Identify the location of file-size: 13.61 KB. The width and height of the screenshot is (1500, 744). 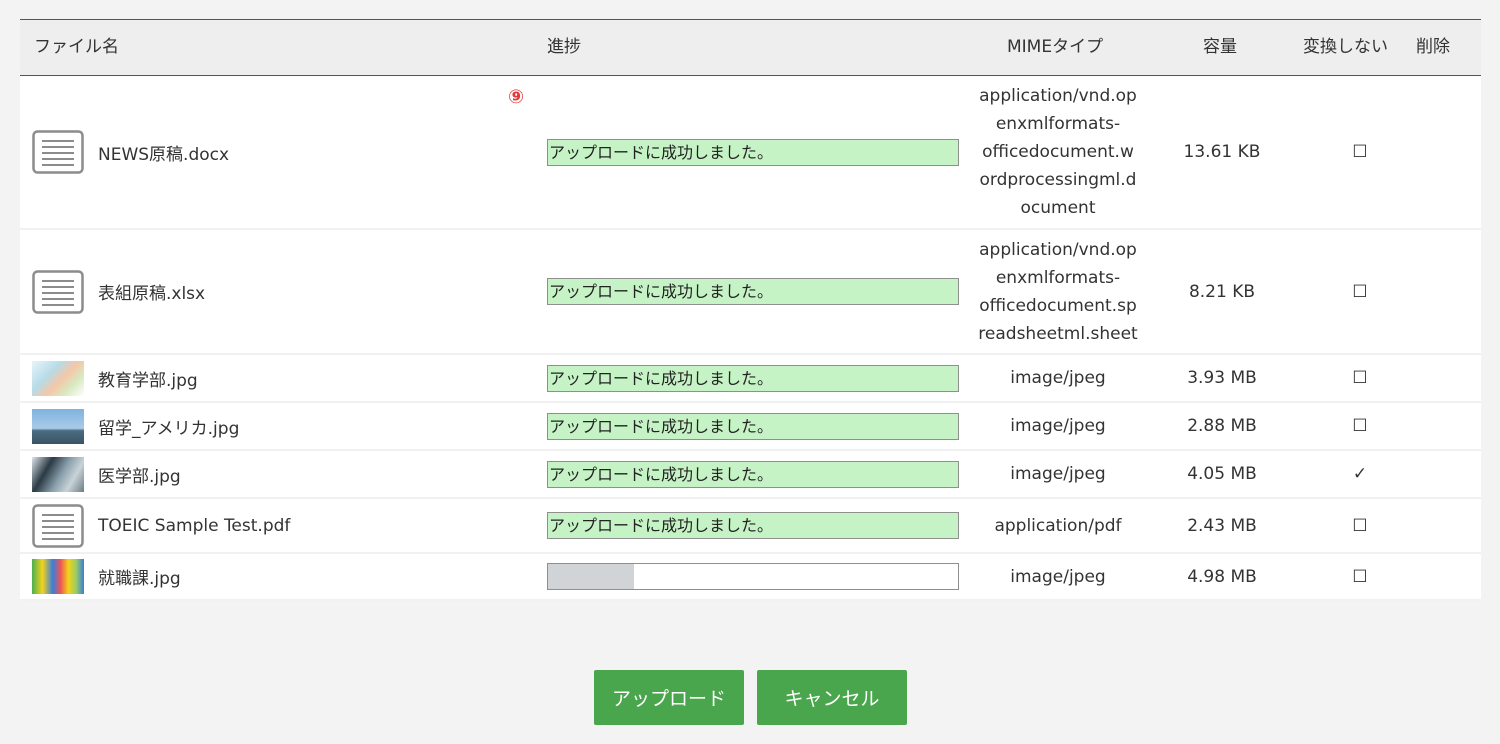
(1222, 152).